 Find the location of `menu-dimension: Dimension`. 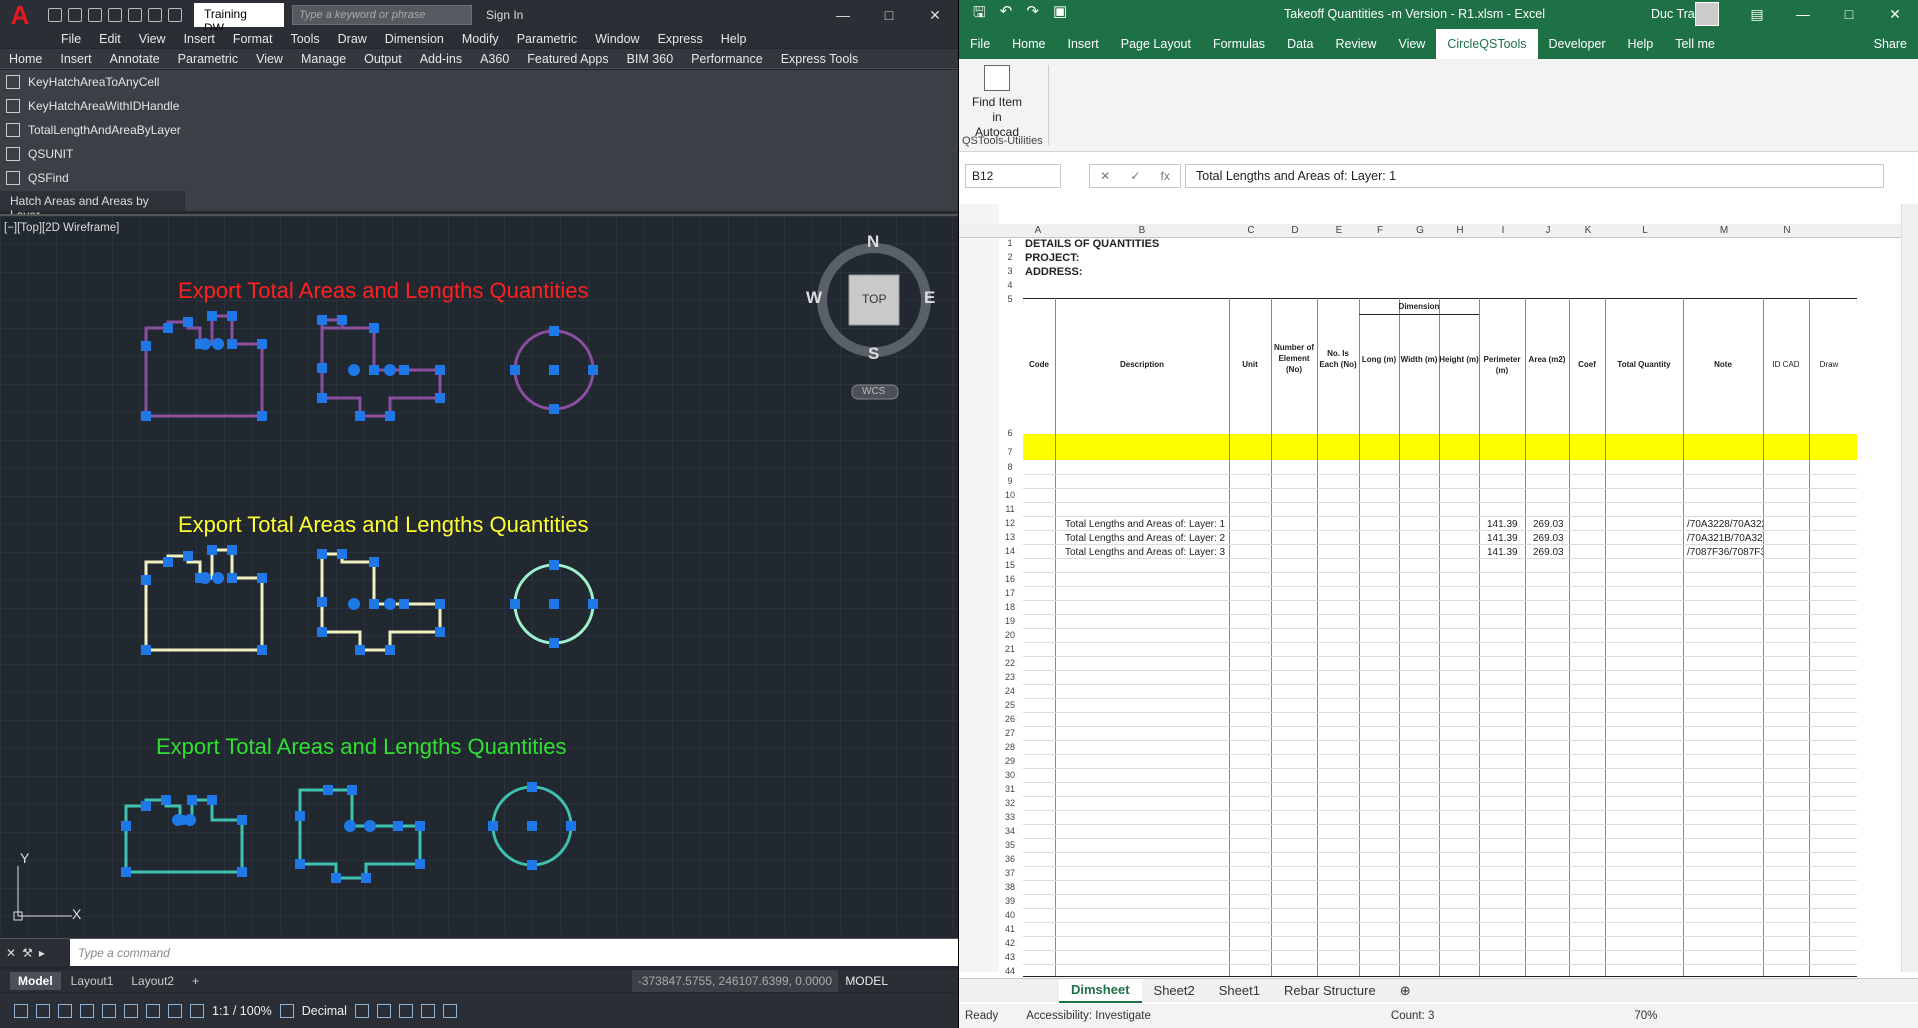

menu-dimension: Dimension is located at coordinates (414, 39).